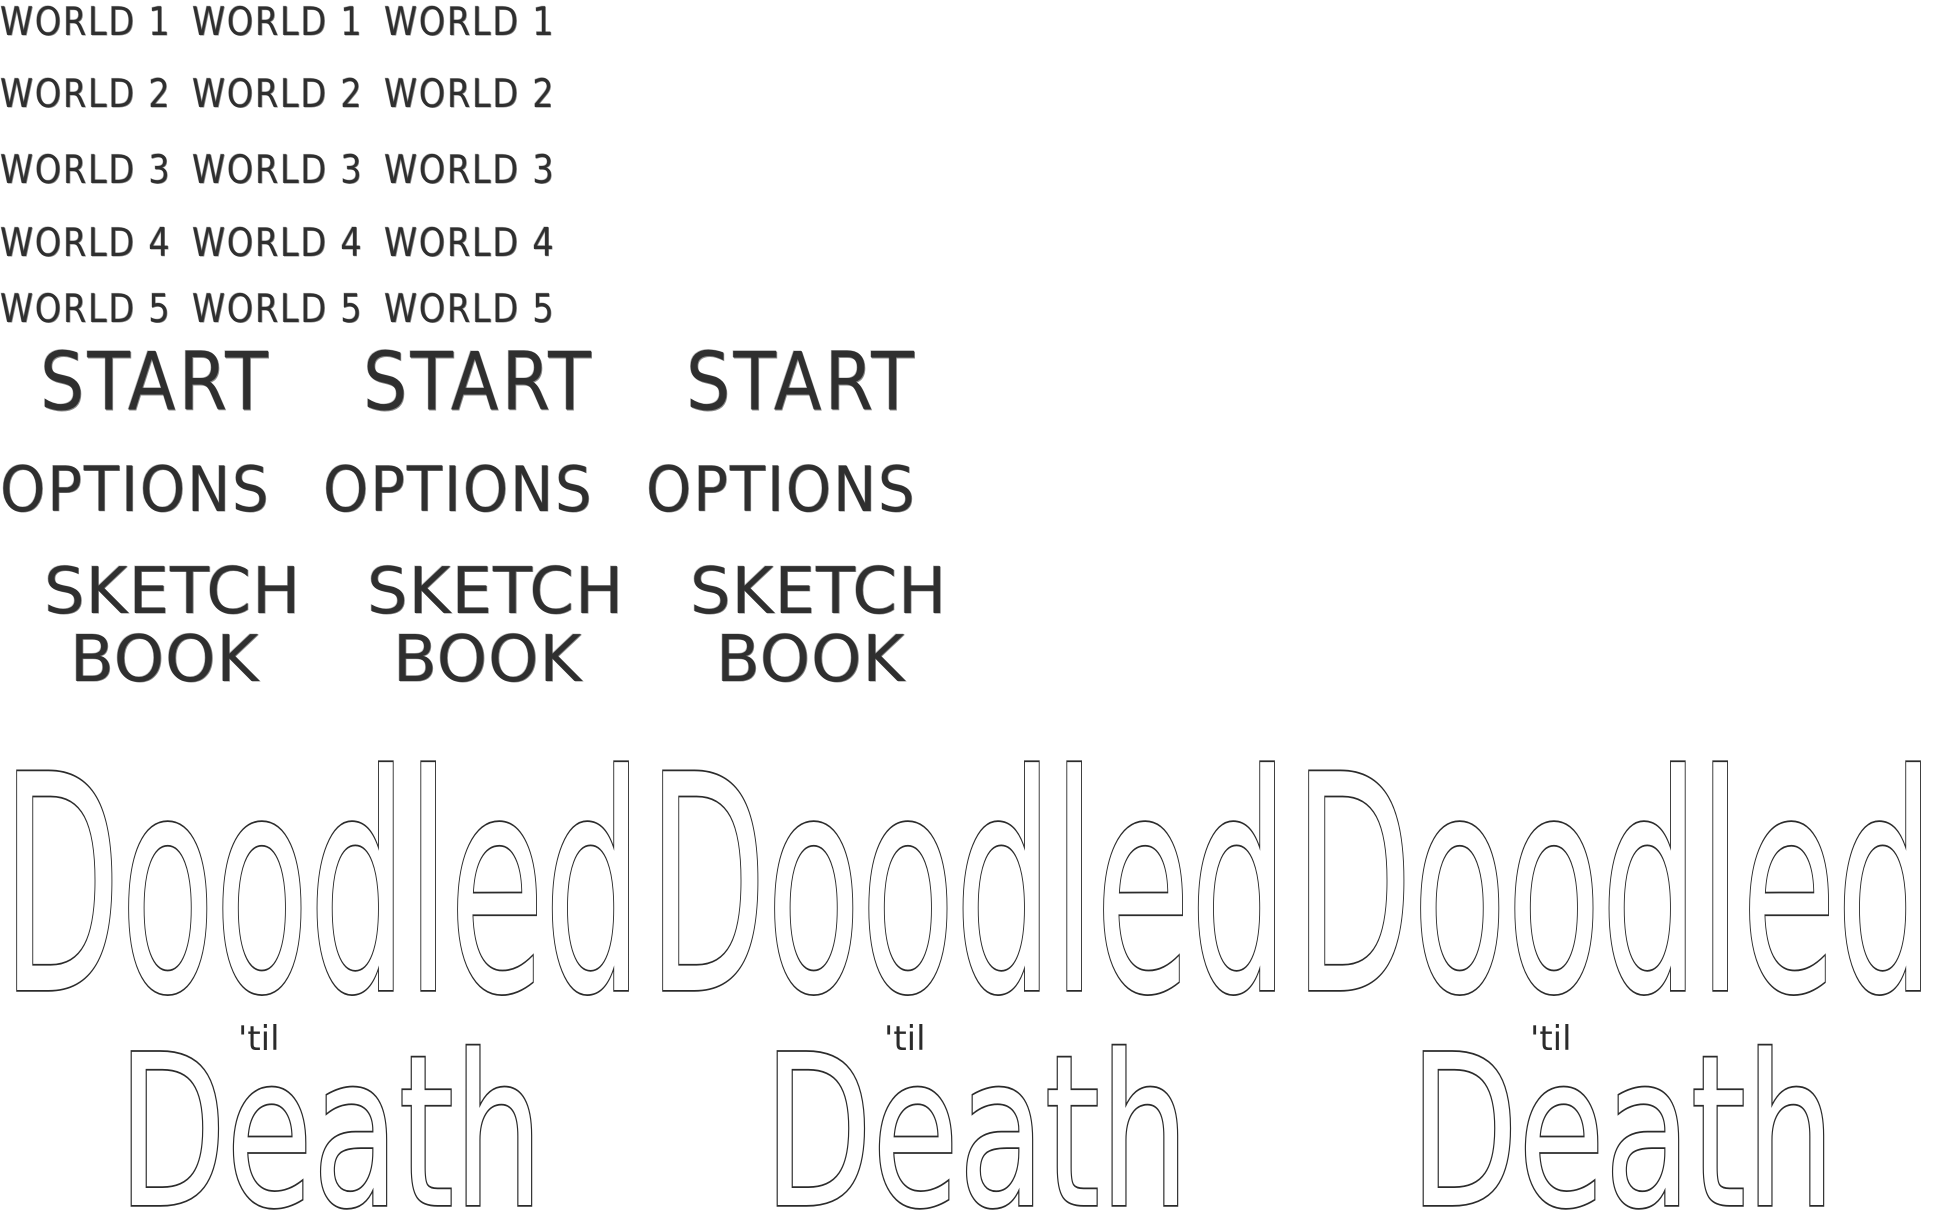 The image size is (1938, 1221). I want to click on world-5-button-hover: WORLD 5, so click(277, 309).